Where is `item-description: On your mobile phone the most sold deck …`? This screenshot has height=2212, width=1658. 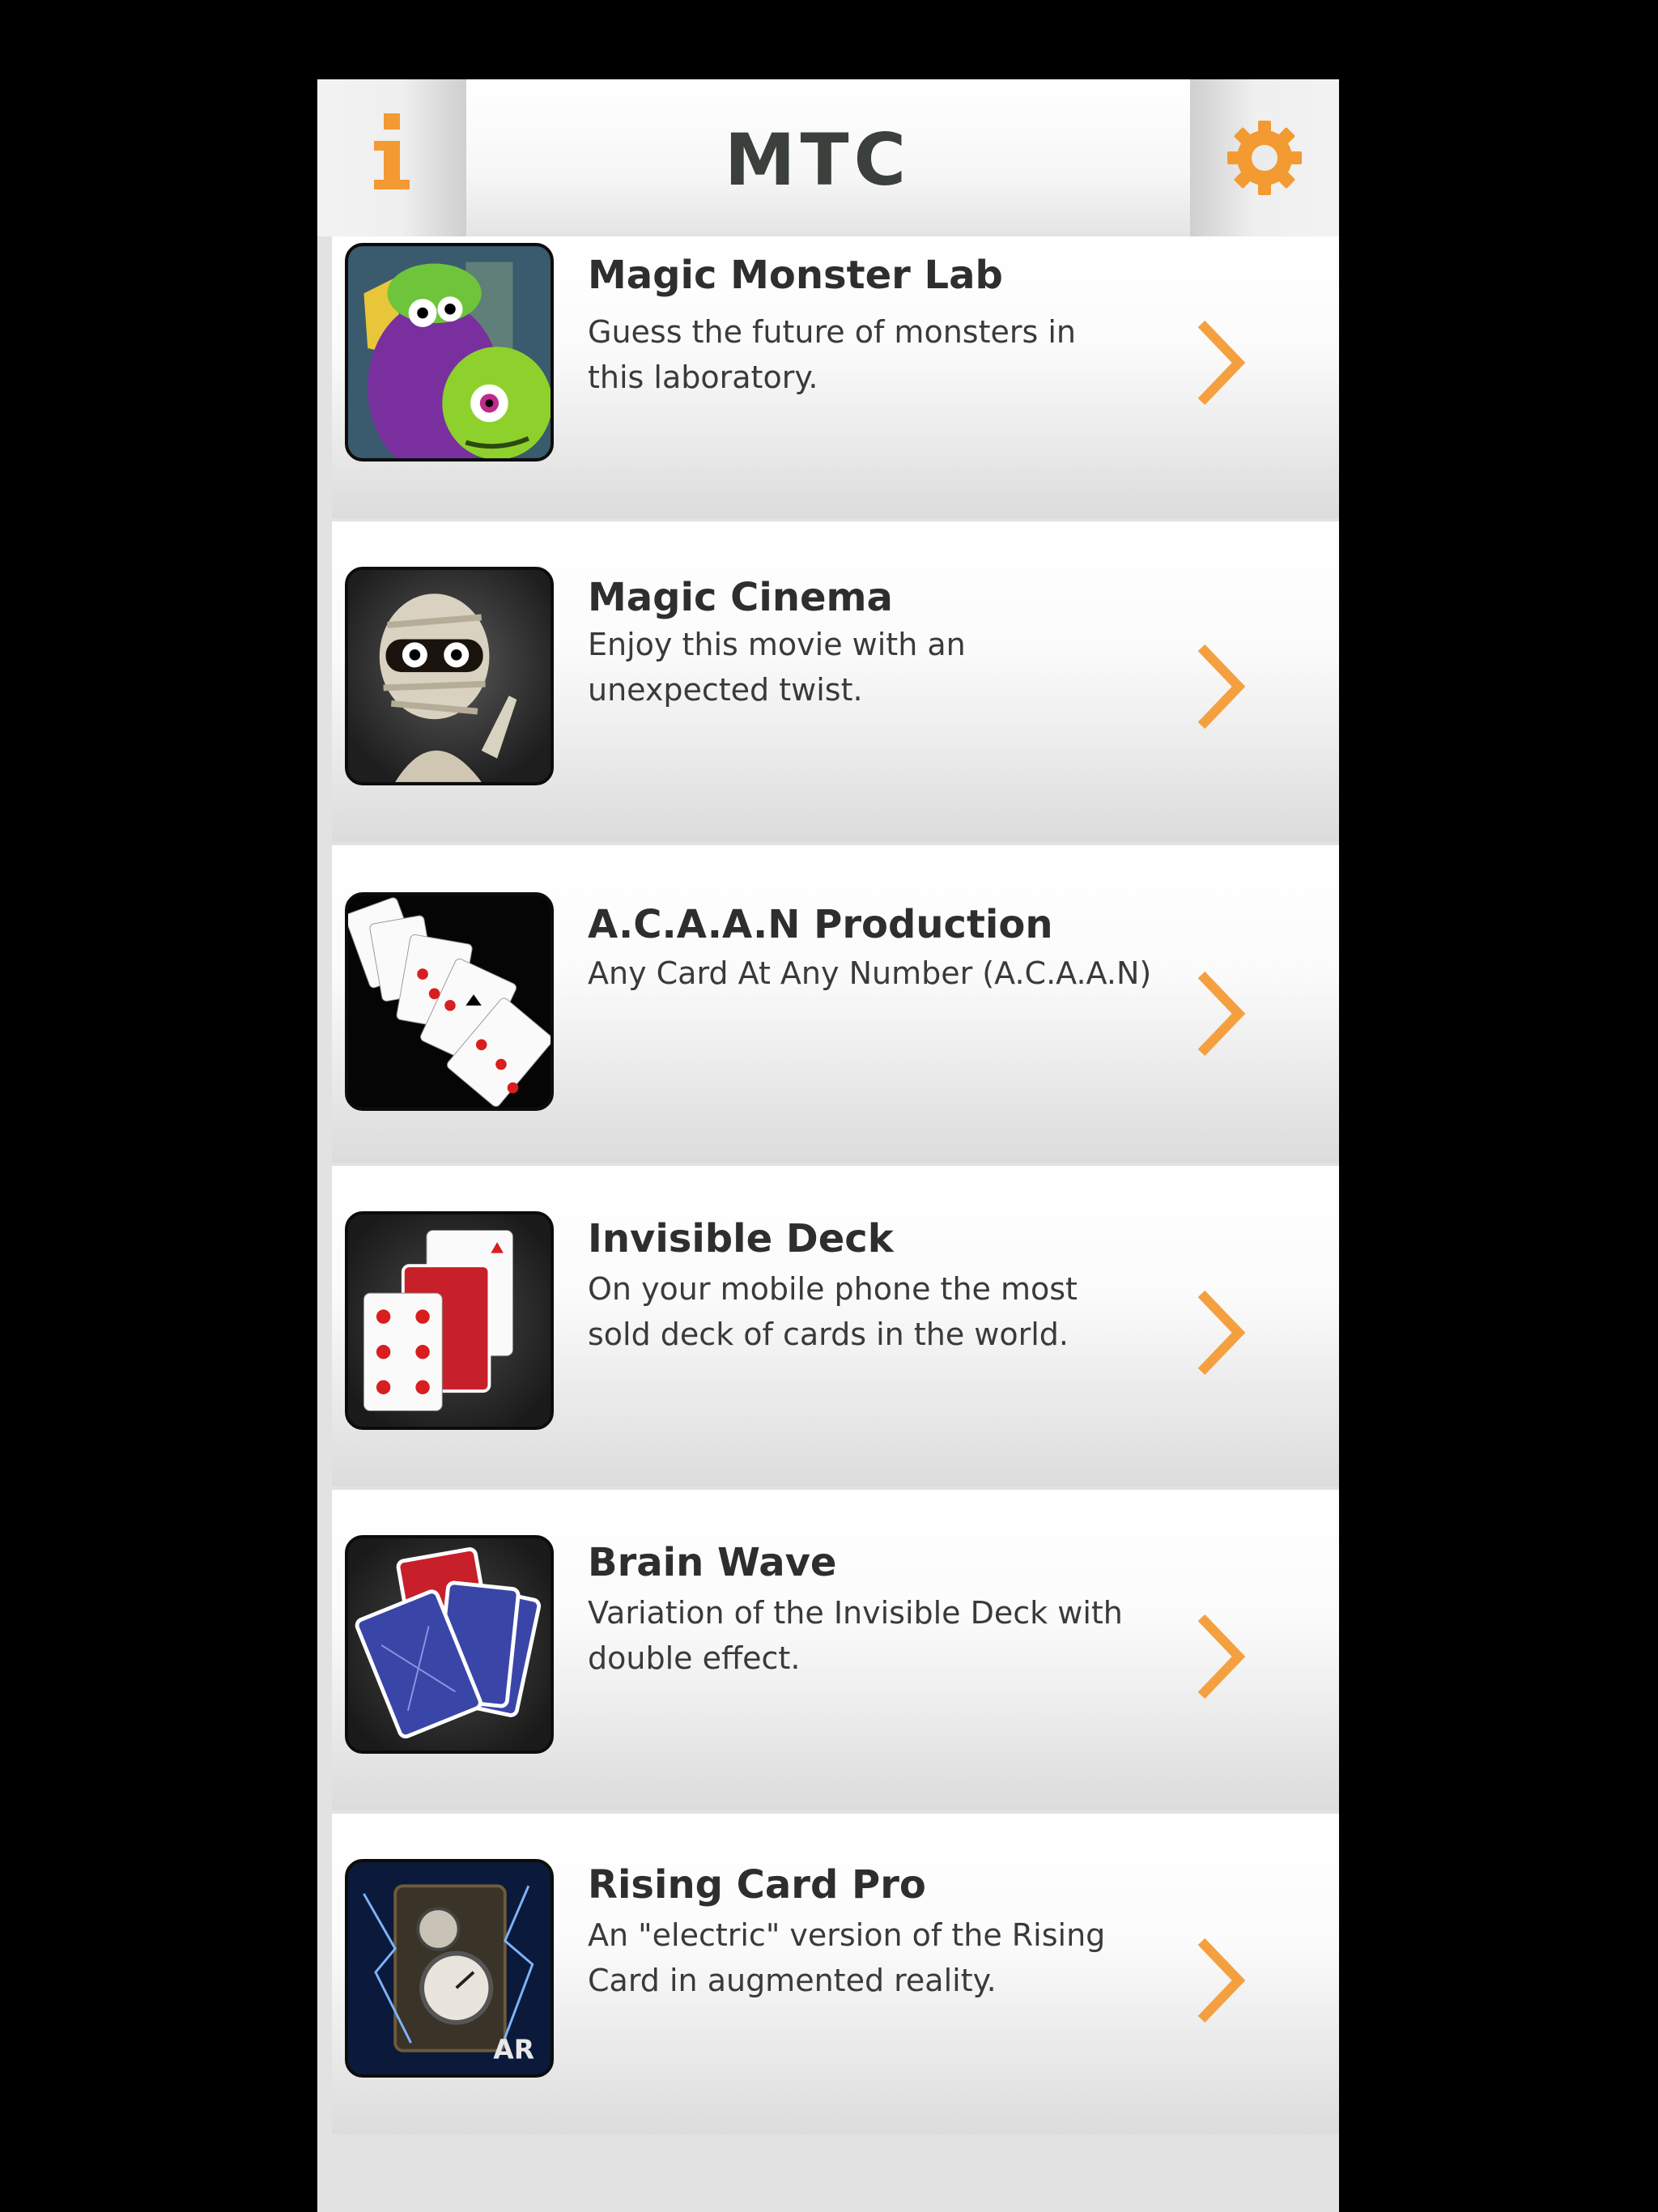
item-description: On your mobile phone the most sold deck … is located at coordinates (833, 1312).